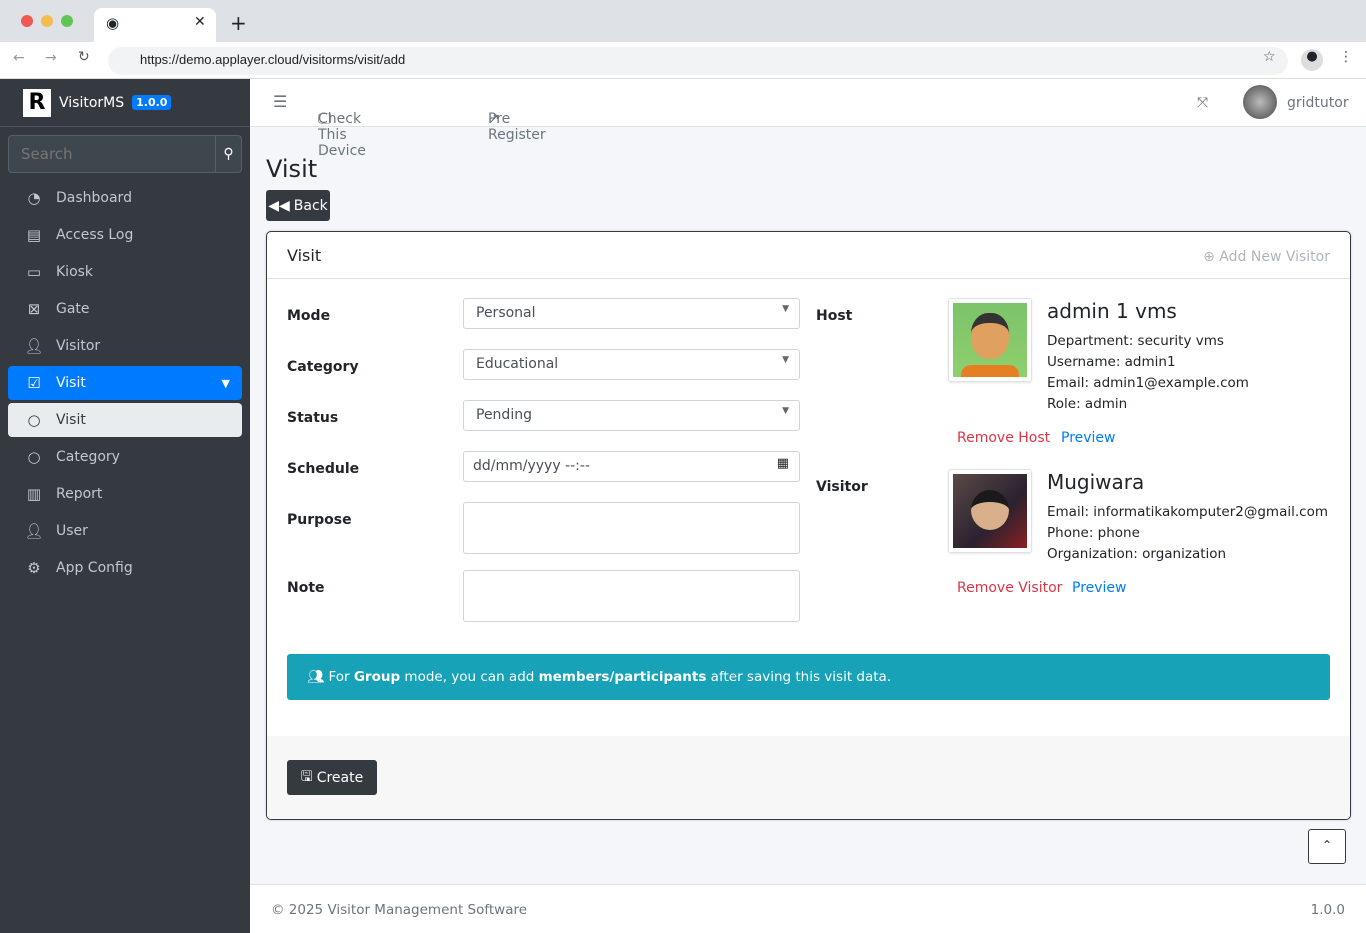  Describe the element at coordinates (125, 309) in the screenshot. I see `sidebar-item-gate: ⊠ Gate` at that location.